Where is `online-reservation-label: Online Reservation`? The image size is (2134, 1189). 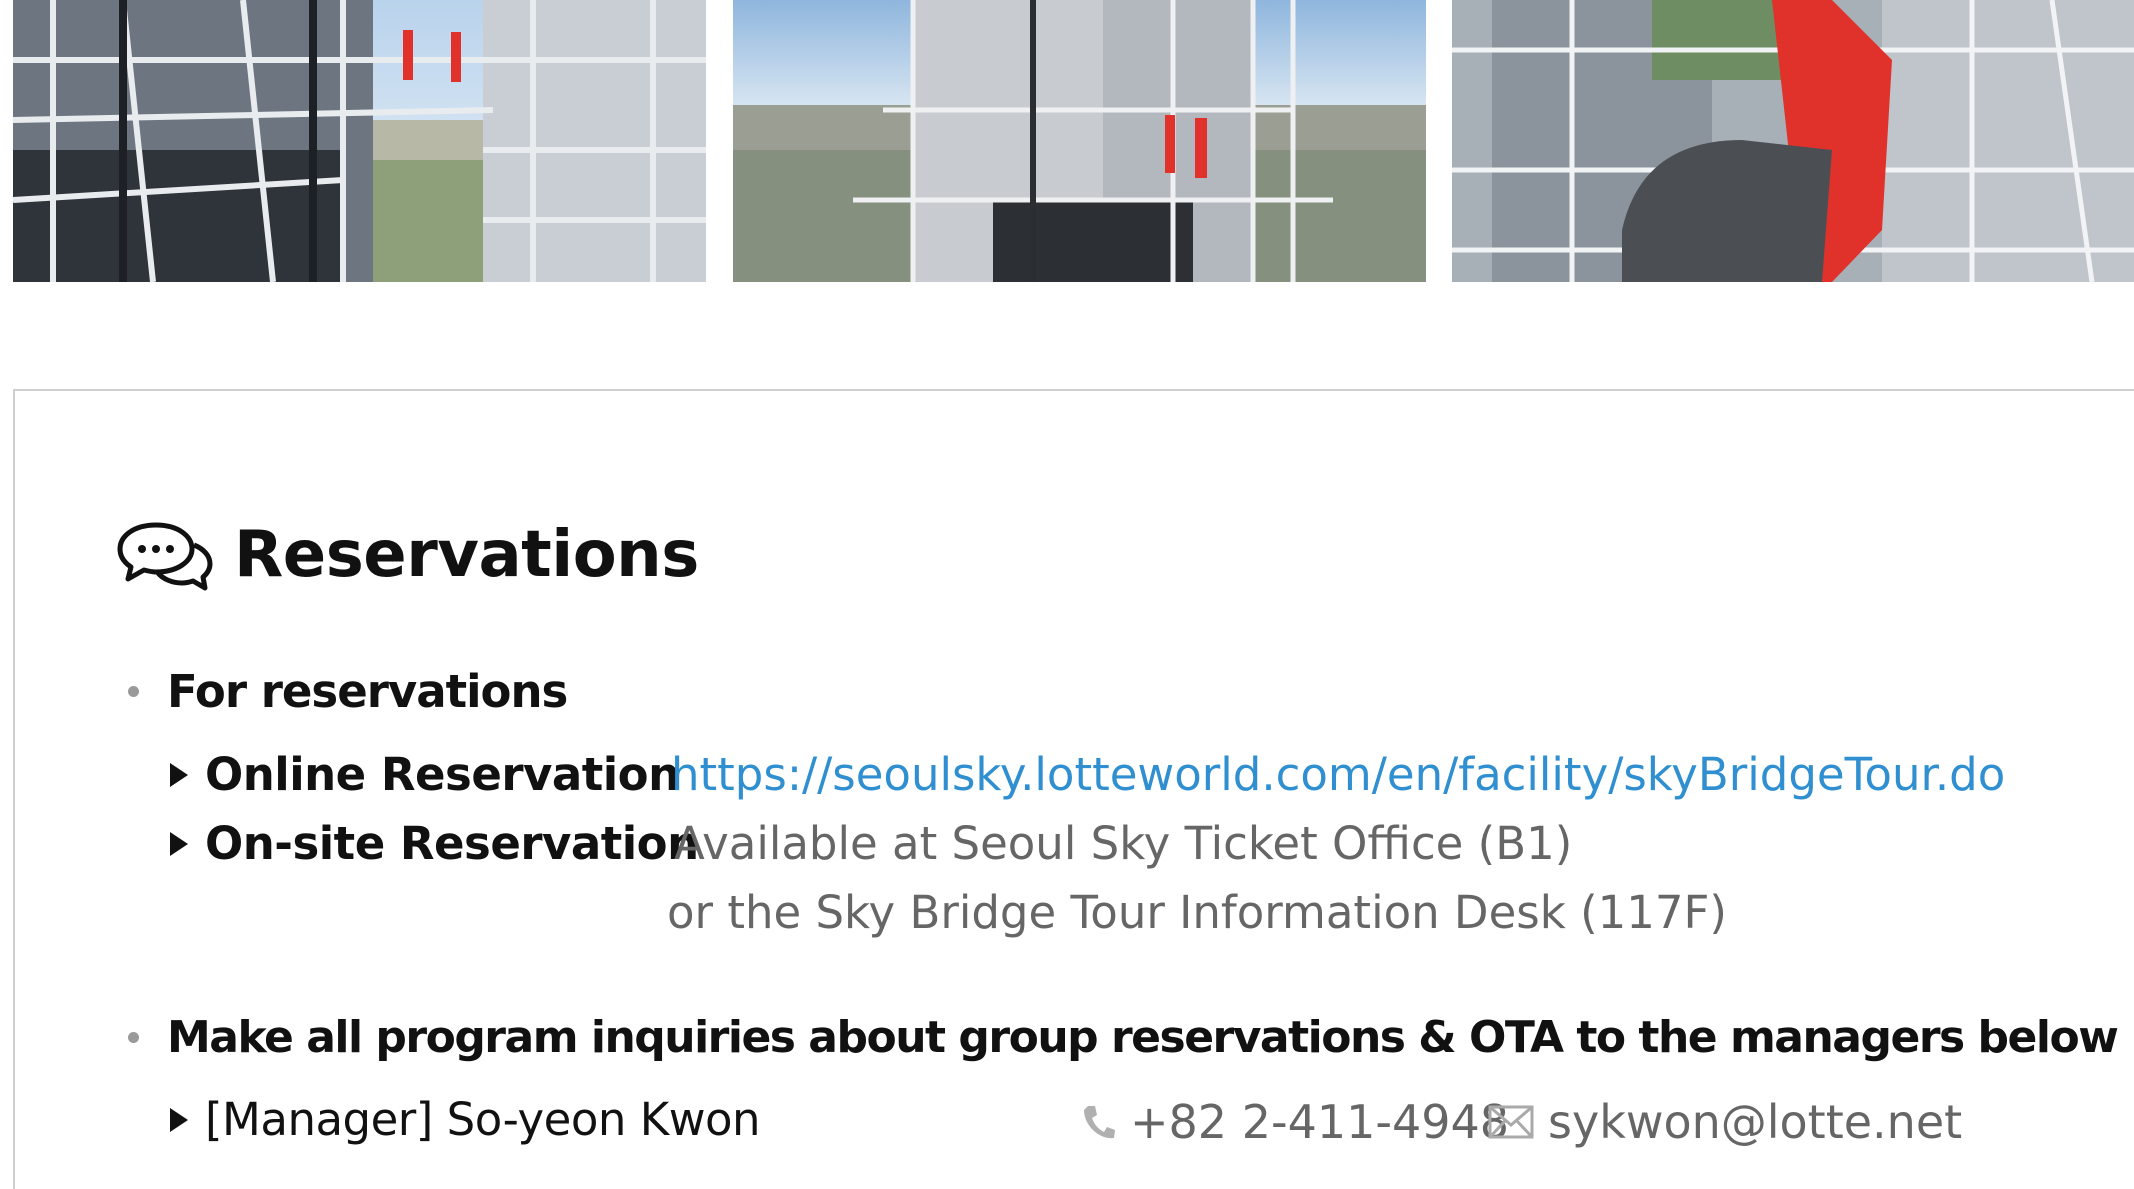 online-reservation-label: Online Reservation is located at coordinates (442, 774).